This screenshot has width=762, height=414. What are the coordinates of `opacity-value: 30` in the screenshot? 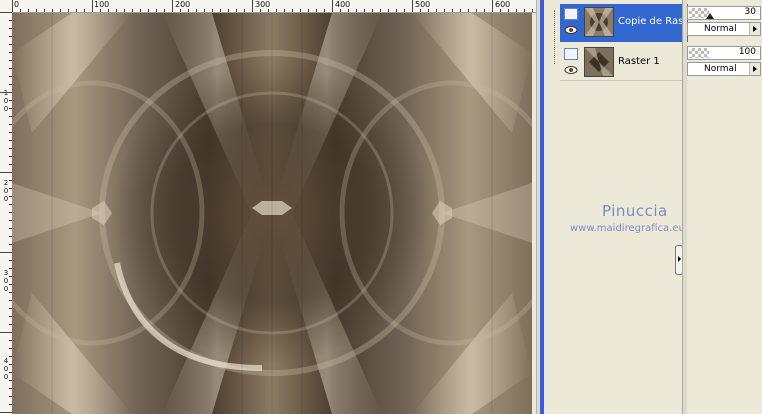 It's located at (750, 12).